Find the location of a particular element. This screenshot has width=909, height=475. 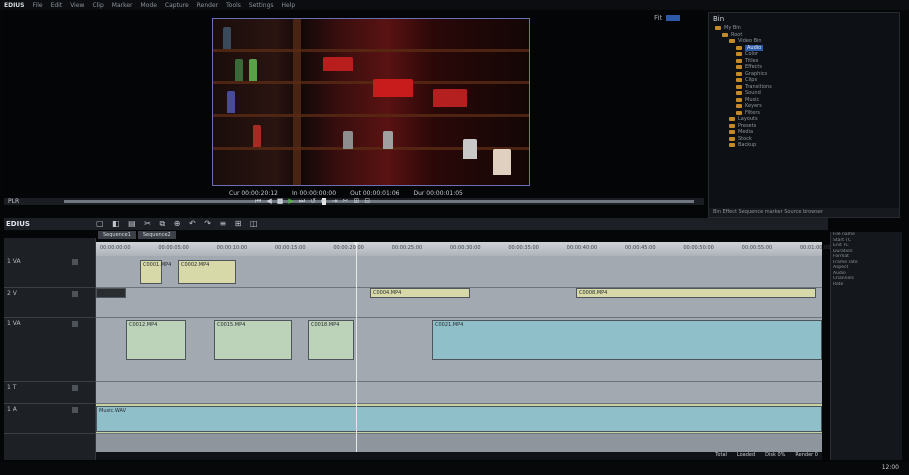

go-end-button: ⏭ is located at coordinates (302, 201).